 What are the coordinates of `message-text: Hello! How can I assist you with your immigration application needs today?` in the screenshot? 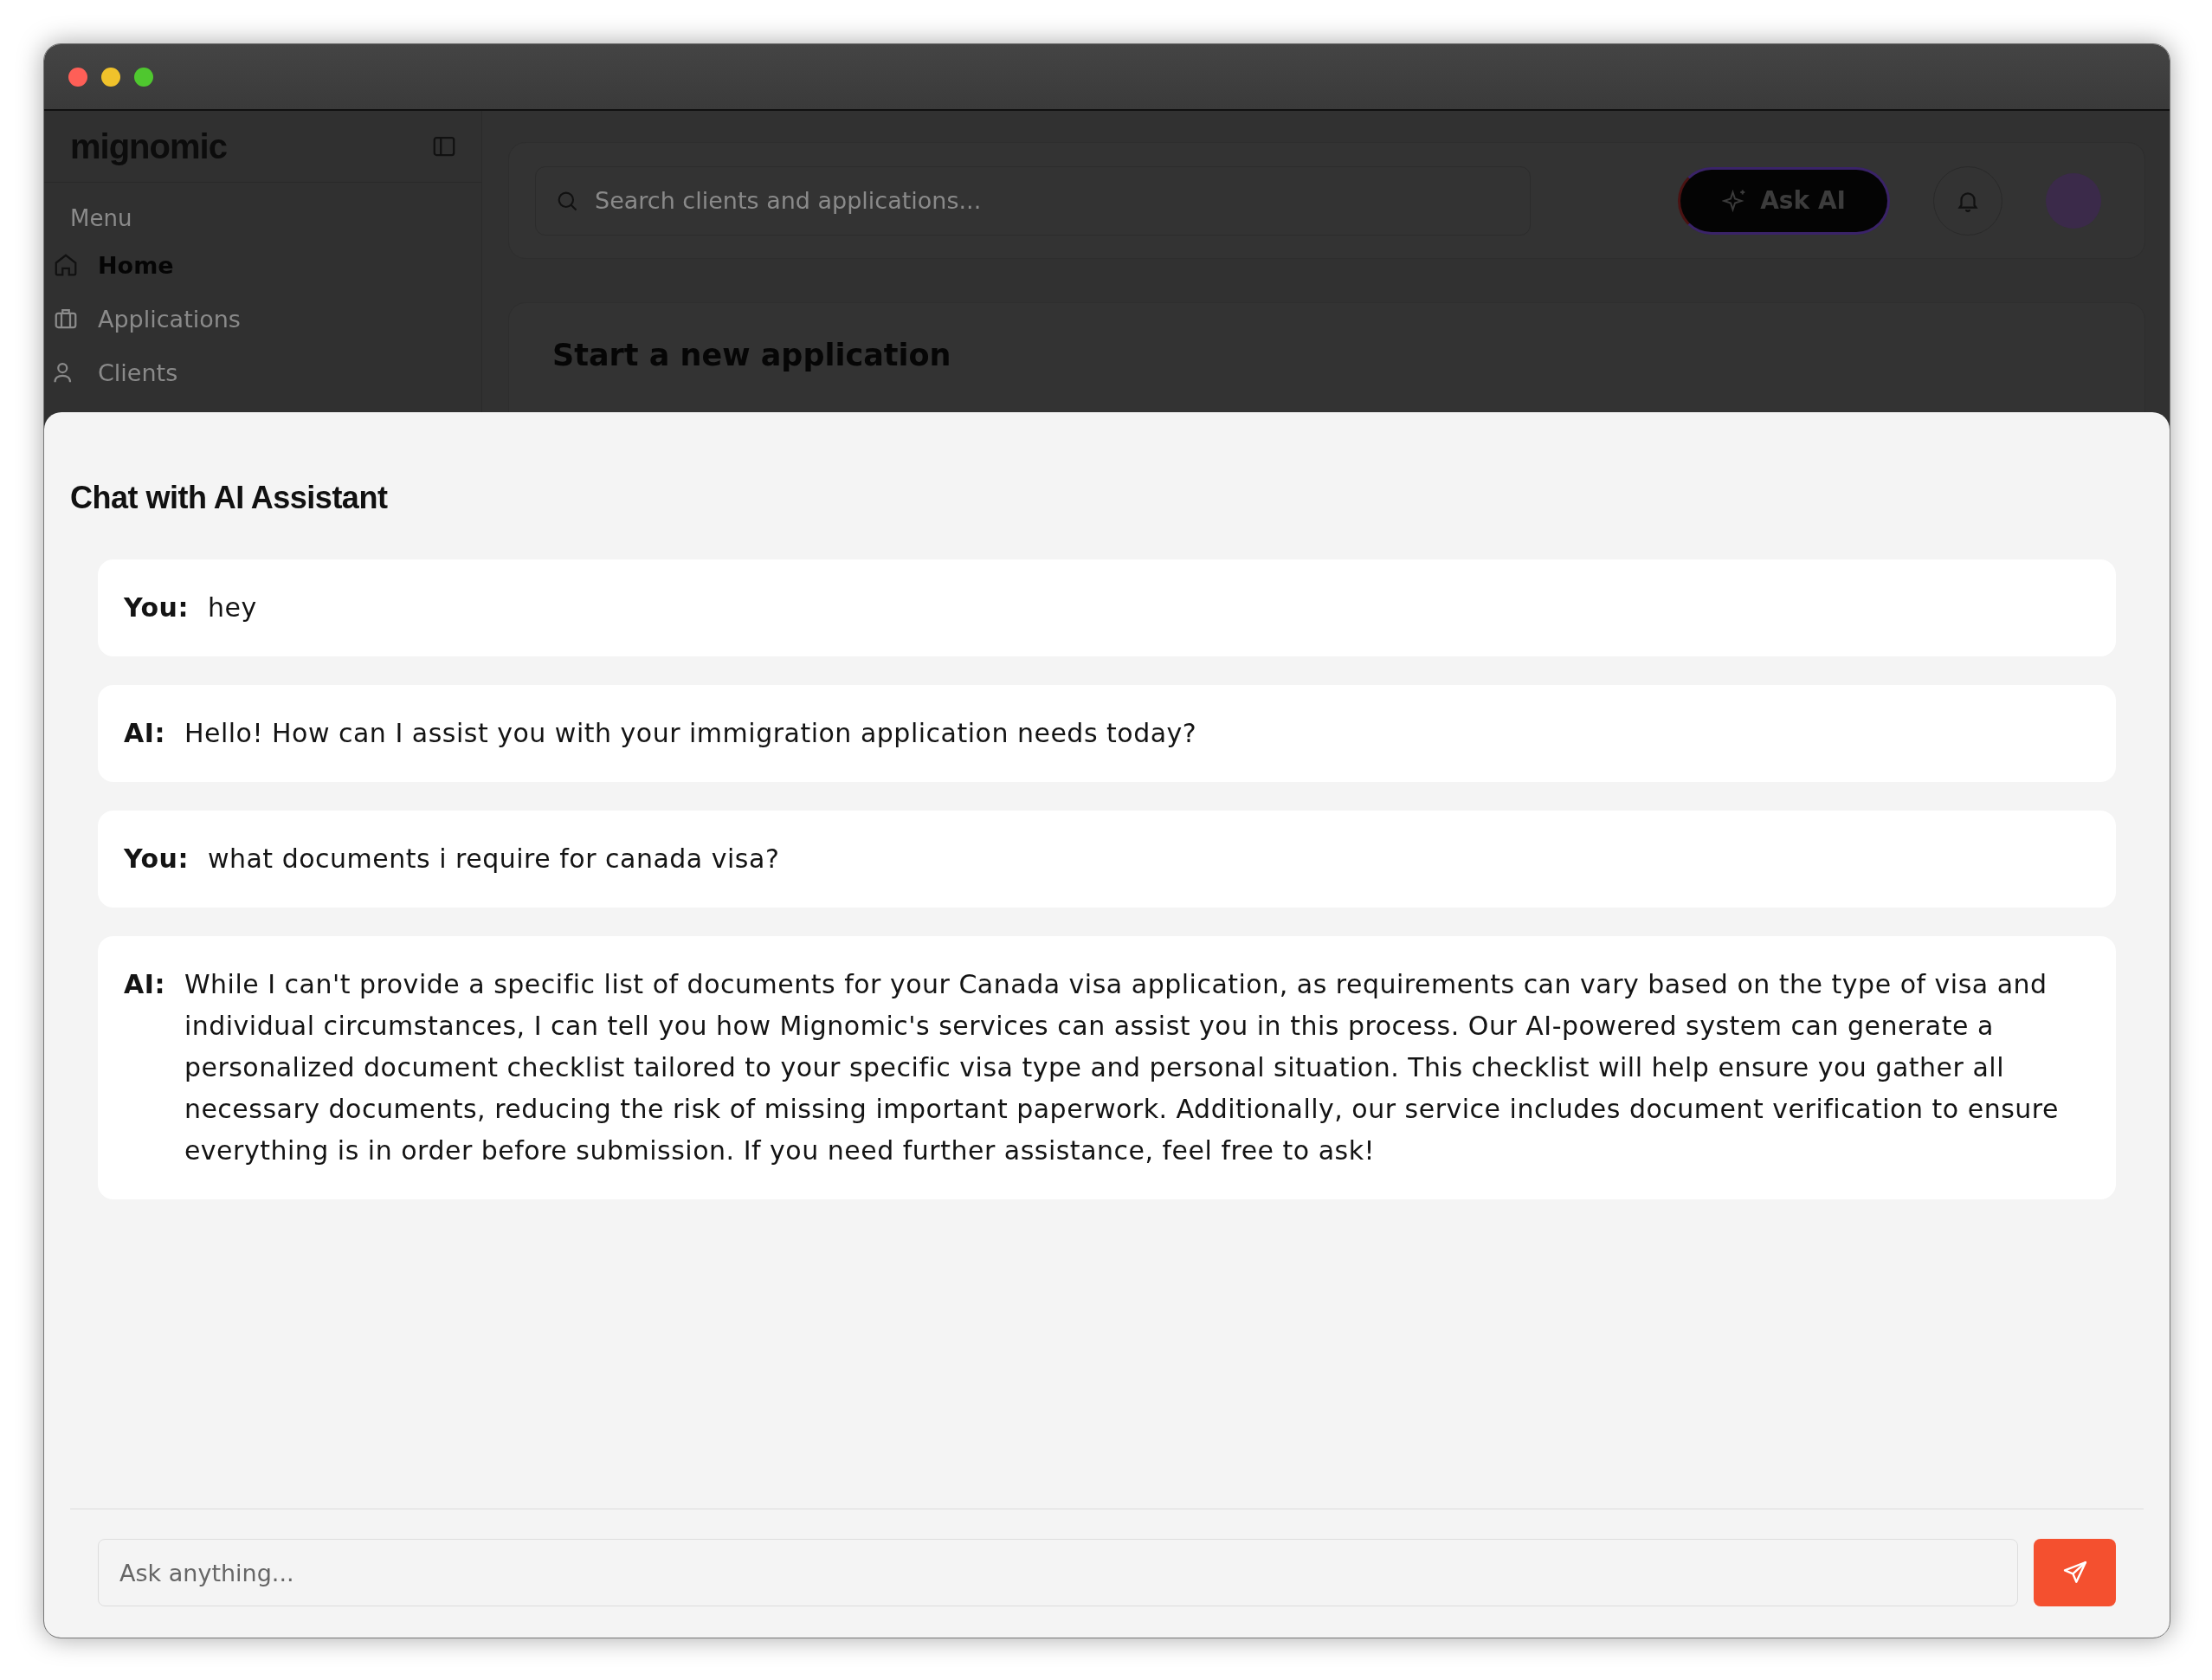 It's located at (691, 733).